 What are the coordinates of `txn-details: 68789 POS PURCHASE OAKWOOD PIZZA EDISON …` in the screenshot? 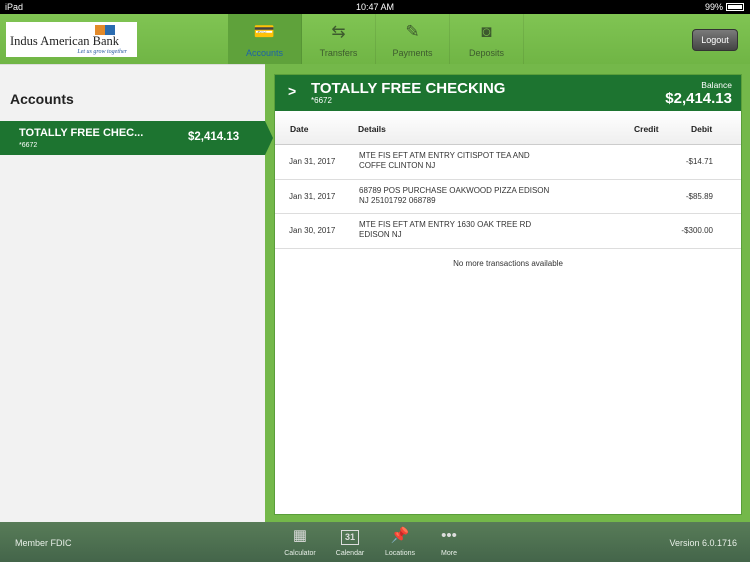 It's located at (454, 195).